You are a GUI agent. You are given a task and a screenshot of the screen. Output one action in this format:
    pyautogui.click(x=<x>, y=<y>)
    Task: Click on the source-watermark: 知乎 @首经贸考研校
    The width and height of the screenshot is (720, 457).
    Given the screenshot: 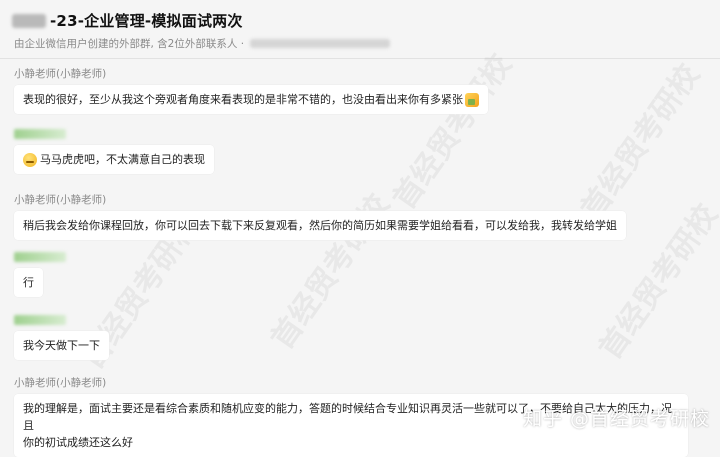 What is the action you would take?
    pyautogui.click(x=616, y=419)
    